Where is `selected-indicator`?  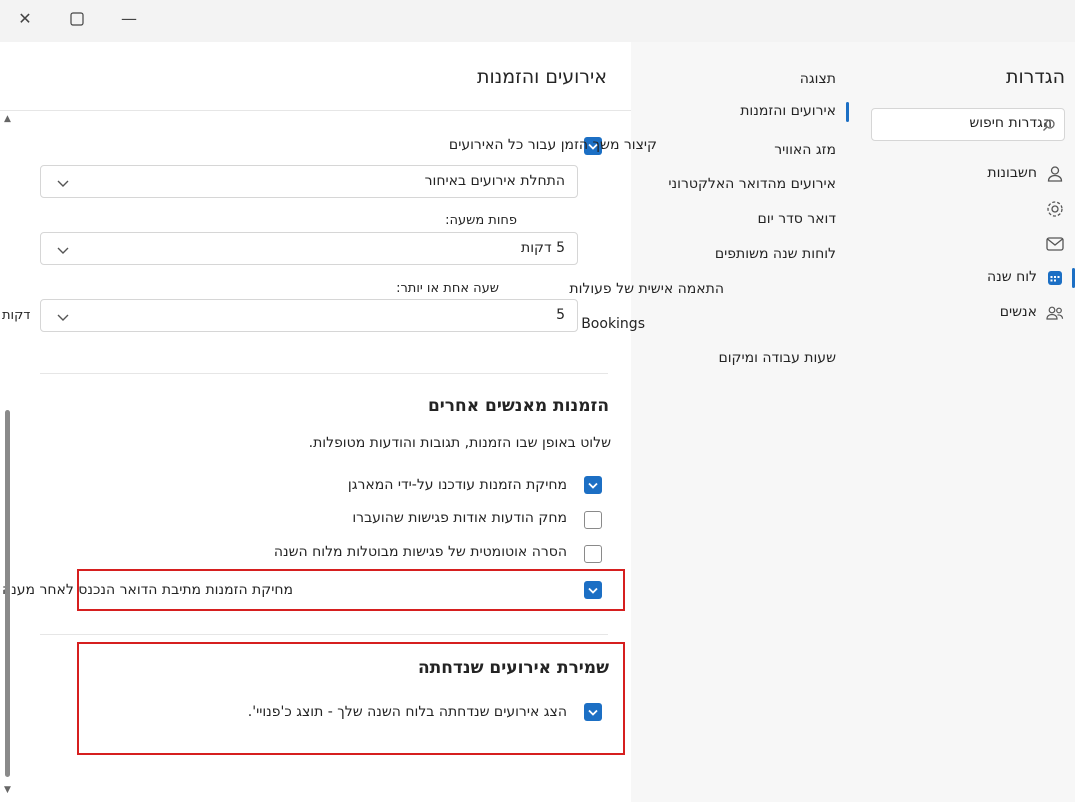
selected-indicator is located at coordinates (847, 112).